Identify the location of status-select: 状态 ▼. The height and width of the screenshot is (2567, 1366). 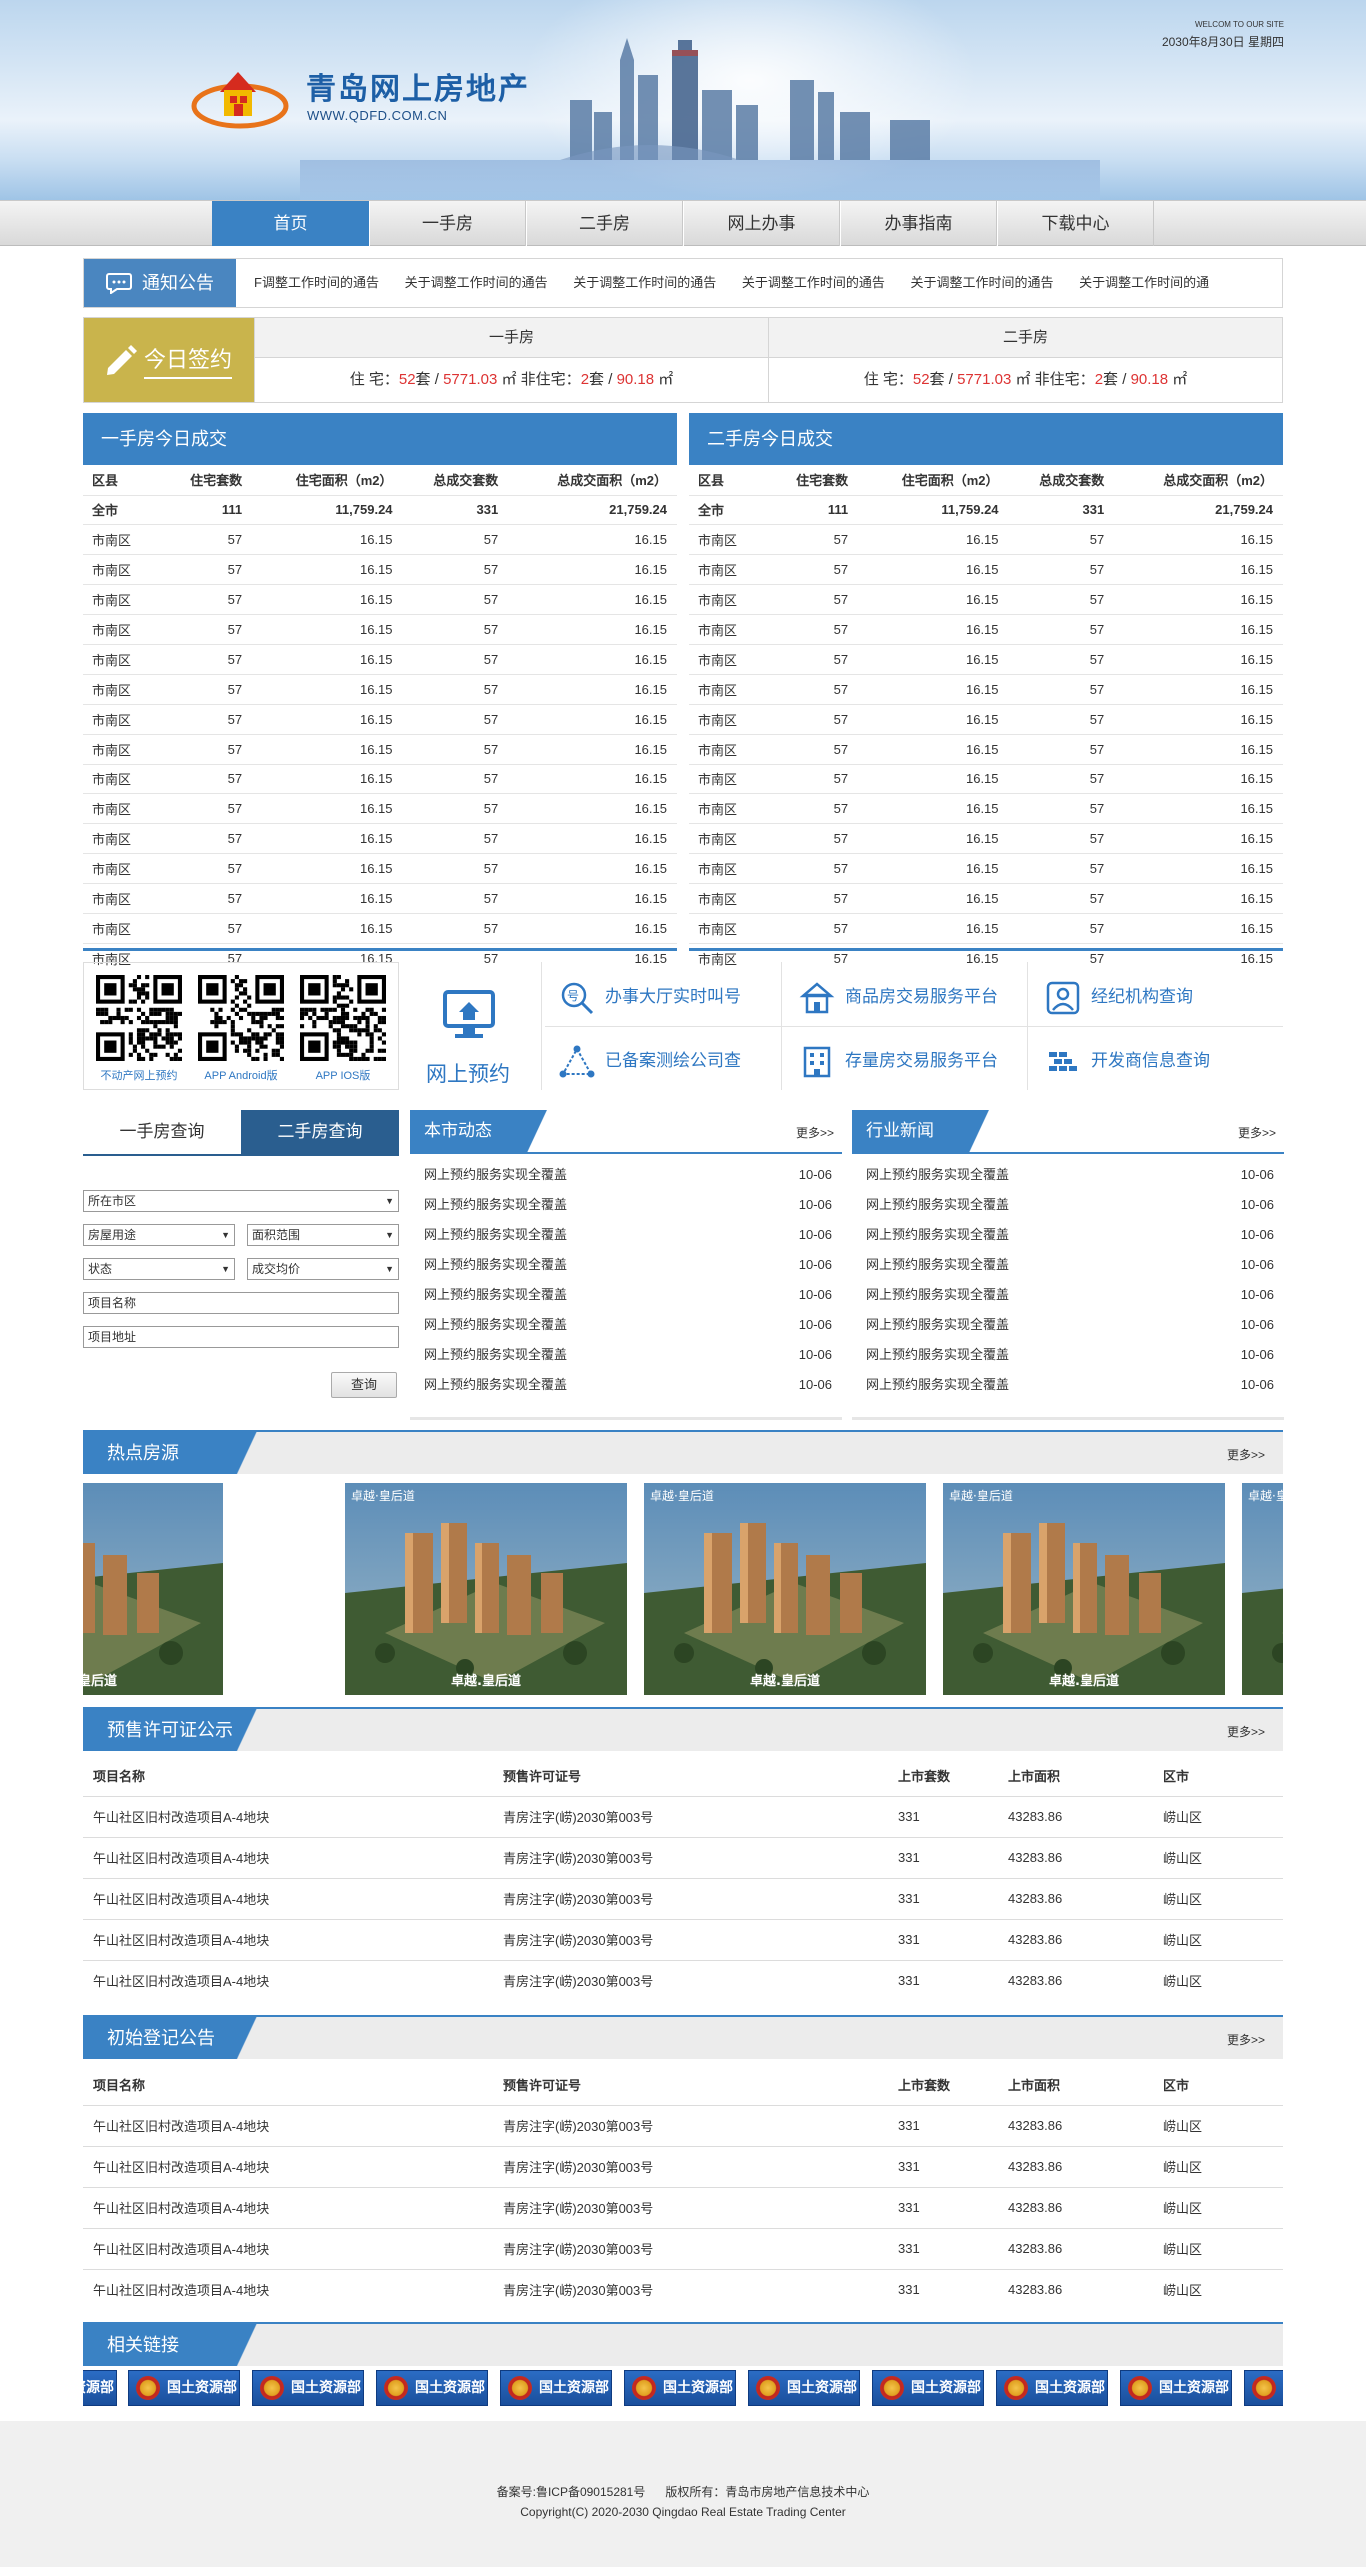
(159, 1269).